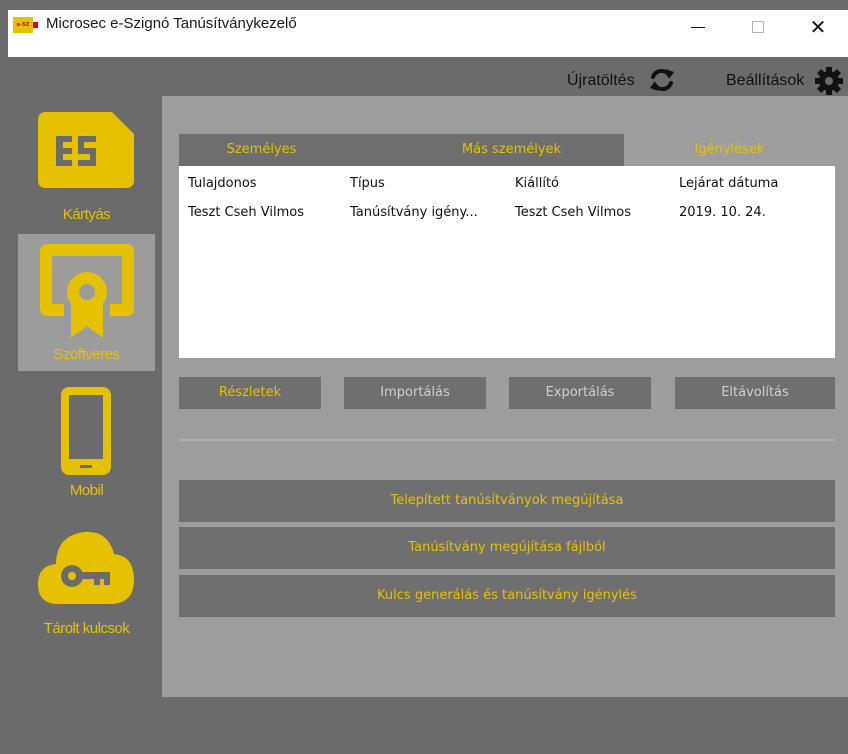 This screenshot has width=848, height=754. I want to click on tab-bar: Személyes Más személyek Igénylések, so click(507, 150).